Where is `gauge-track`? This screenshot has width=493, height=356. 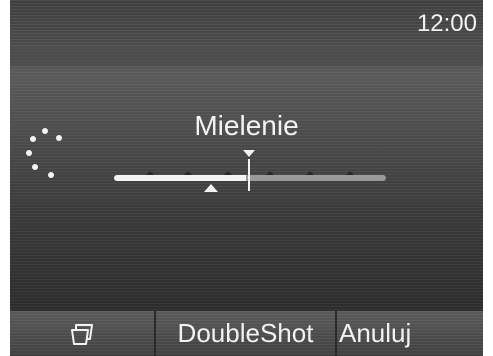
gauge-track is located at coordinates (316, 178).